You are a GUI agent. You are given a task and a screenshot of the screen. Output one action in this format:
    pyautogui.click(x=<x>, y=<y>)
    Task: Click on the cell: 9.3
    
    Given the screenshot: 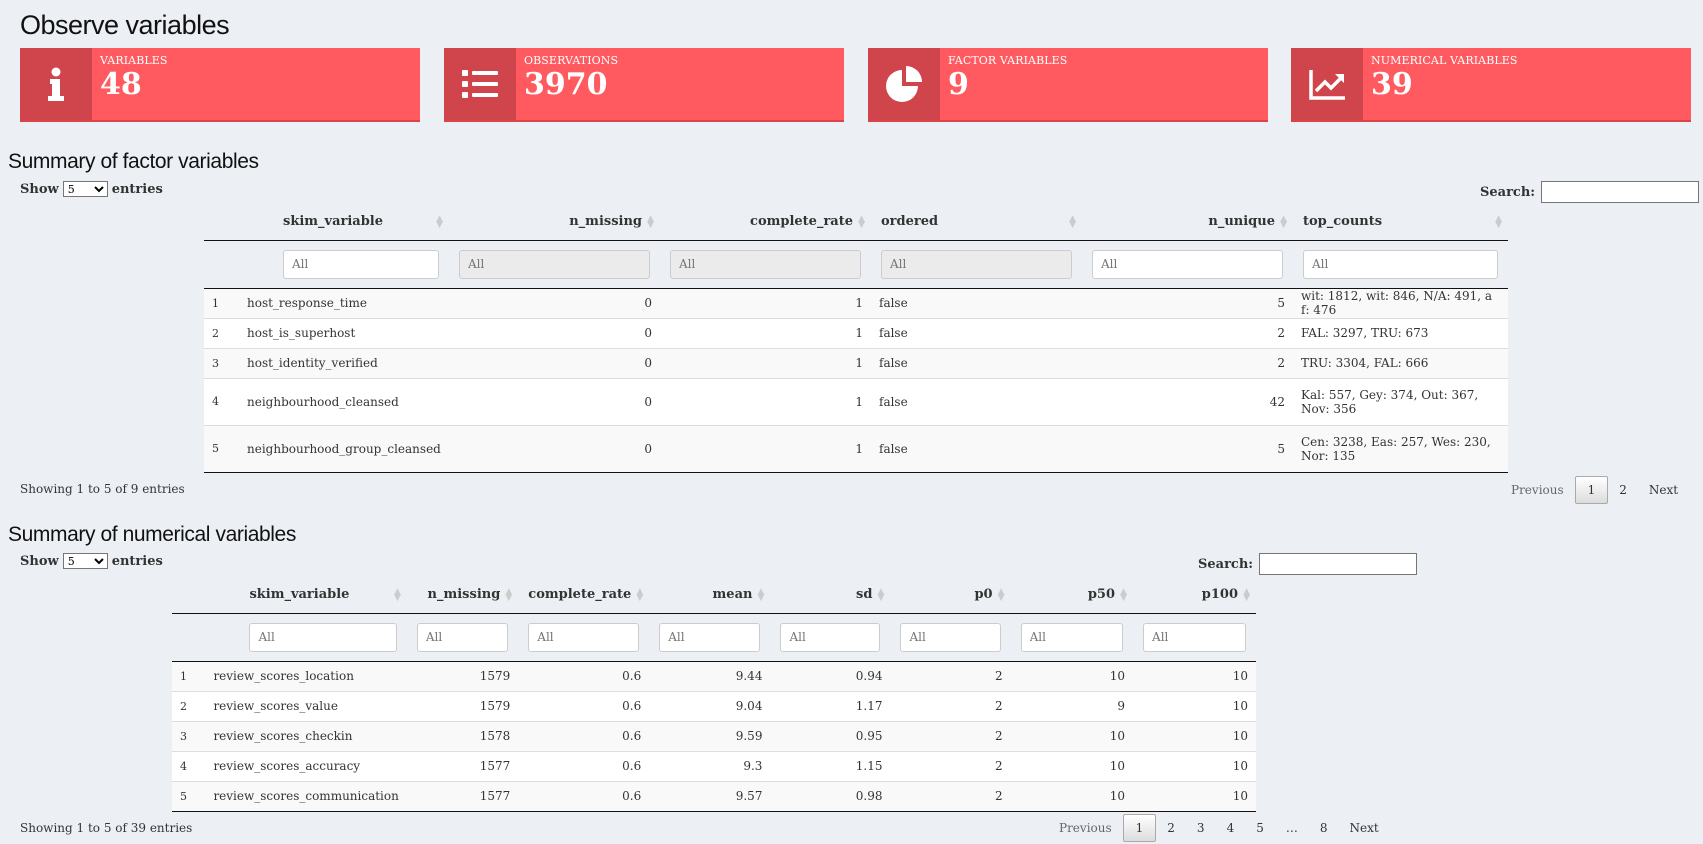 What is the action you would take?
    pyautogui.click(x=710, y=765)
    